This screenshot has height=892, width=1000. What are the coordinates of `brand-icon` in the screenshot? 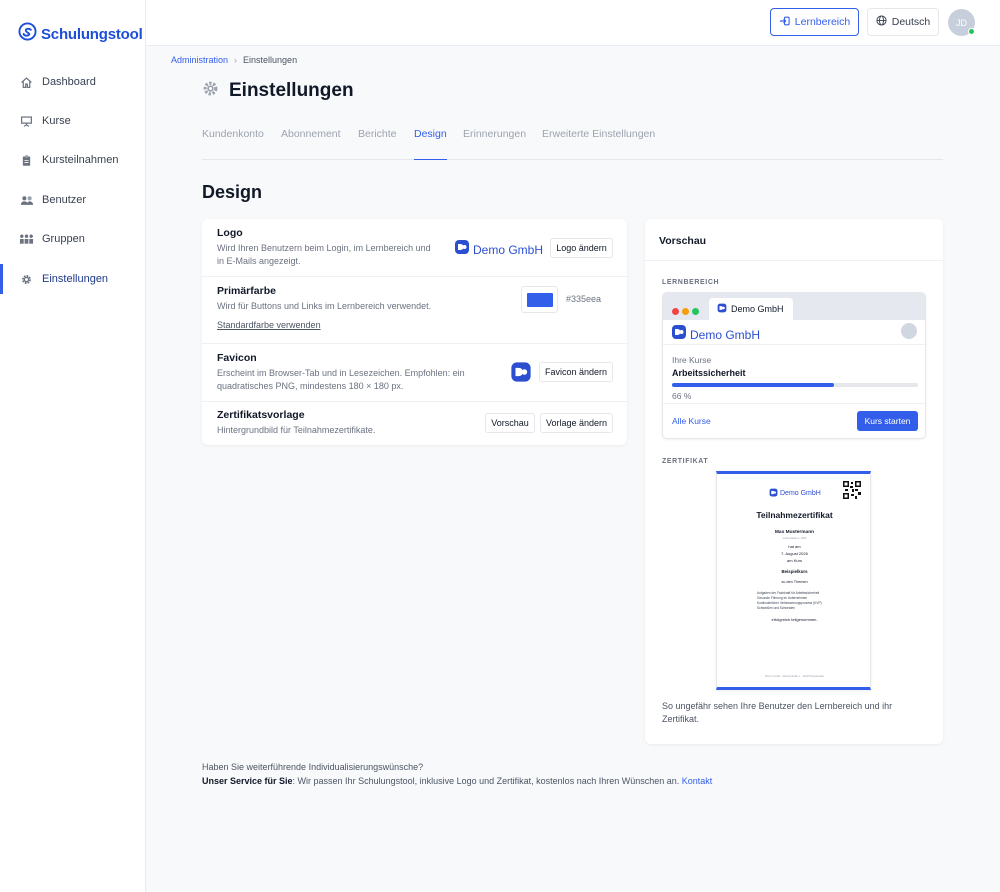 It's located at (27, 34).